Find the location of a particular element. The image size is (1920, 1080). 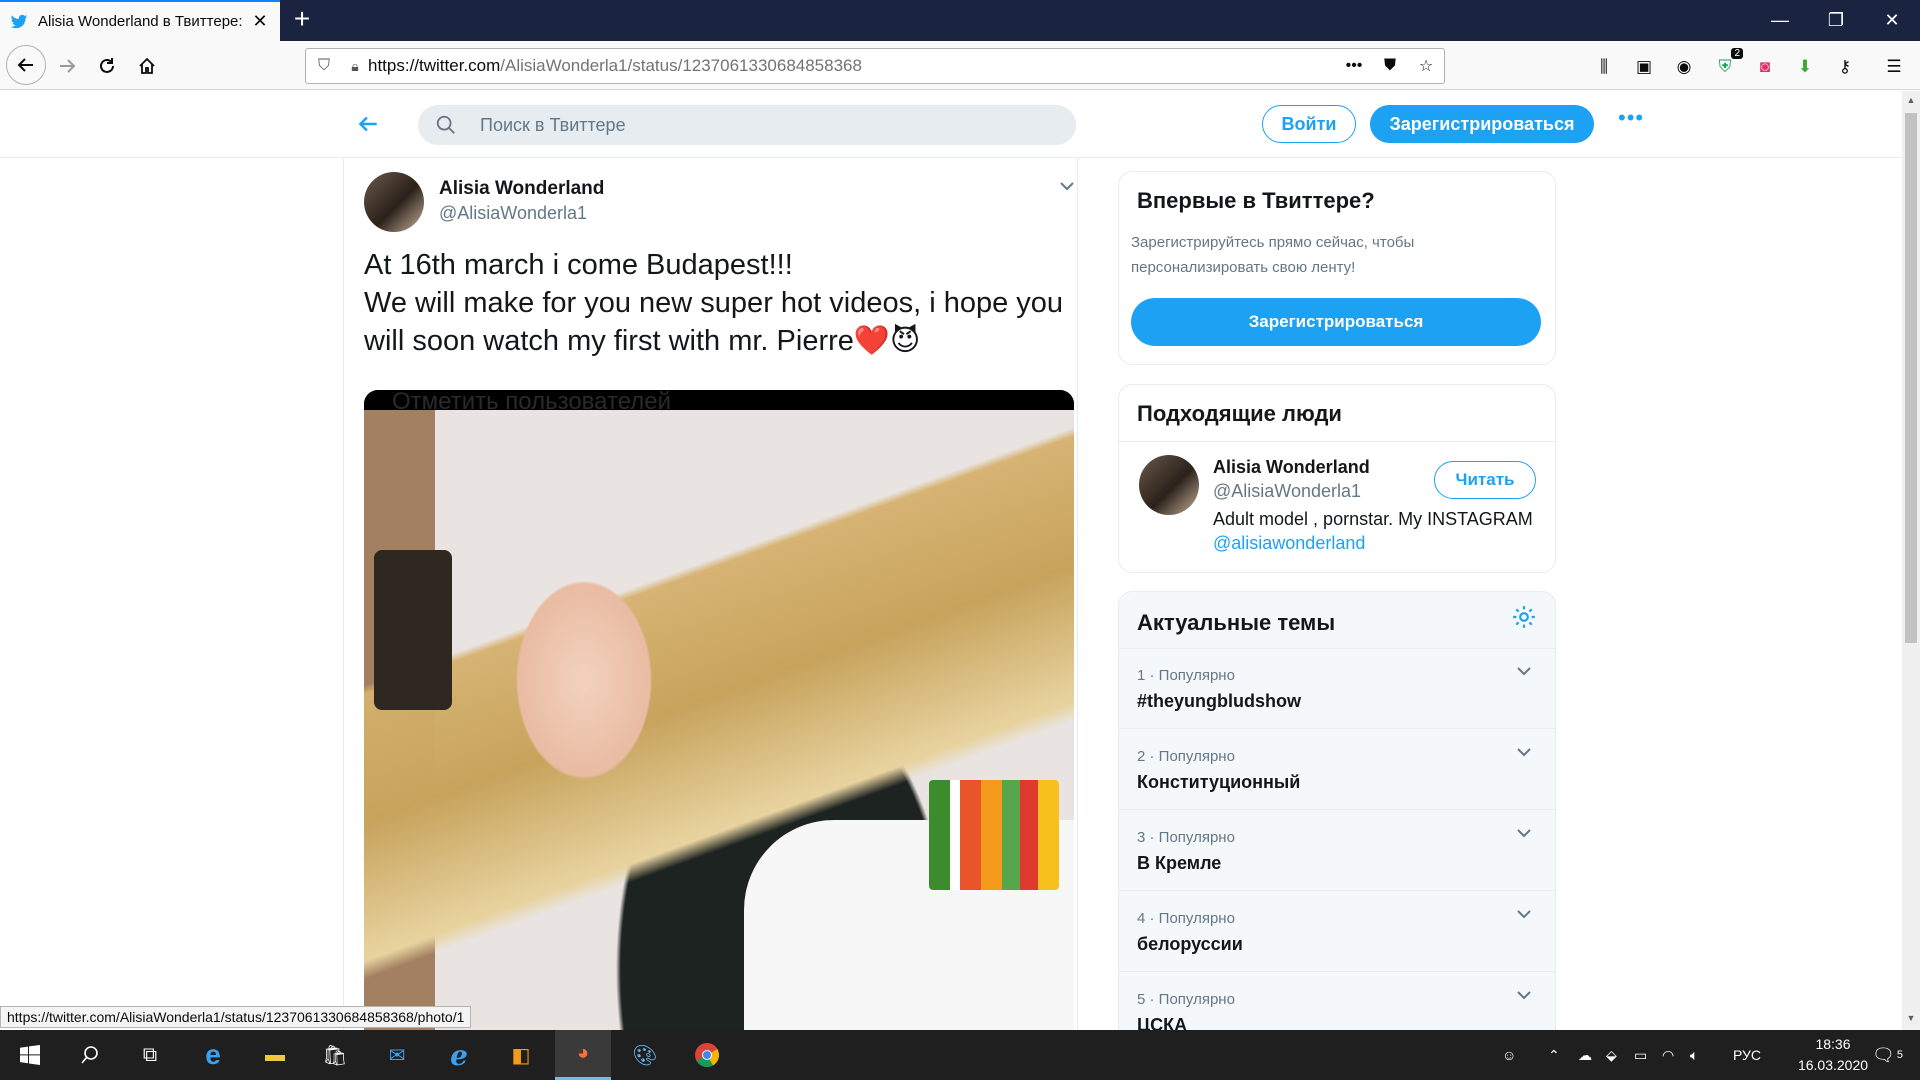

person-name: Alisia Wonderland is located at coordinates (1291, 467).